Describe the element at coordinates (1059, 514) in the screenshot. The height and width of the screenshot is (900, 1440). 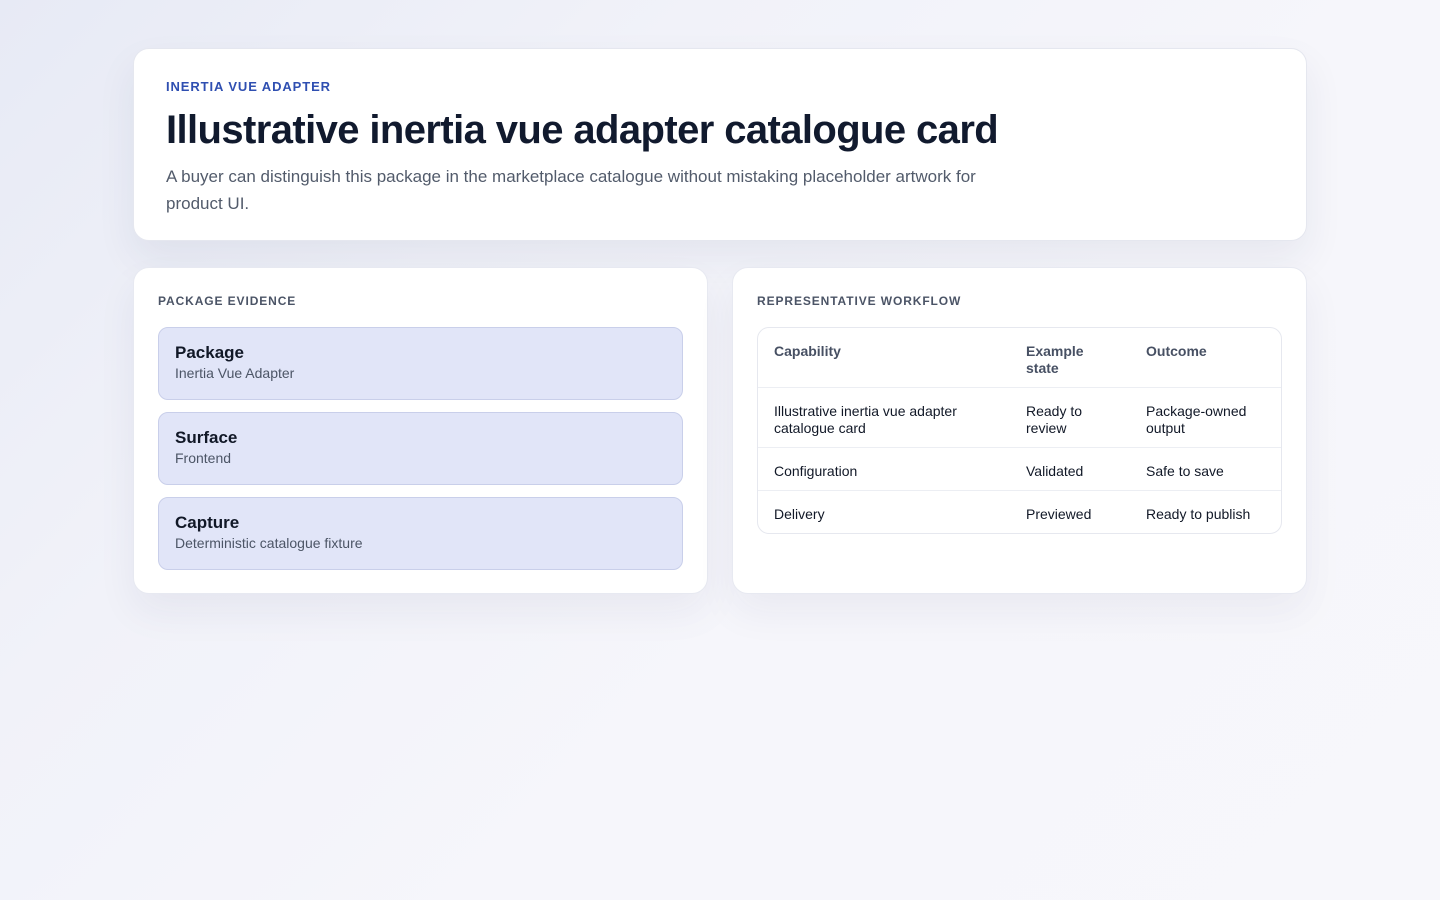
I see `table-cell: Previewed` at that location.